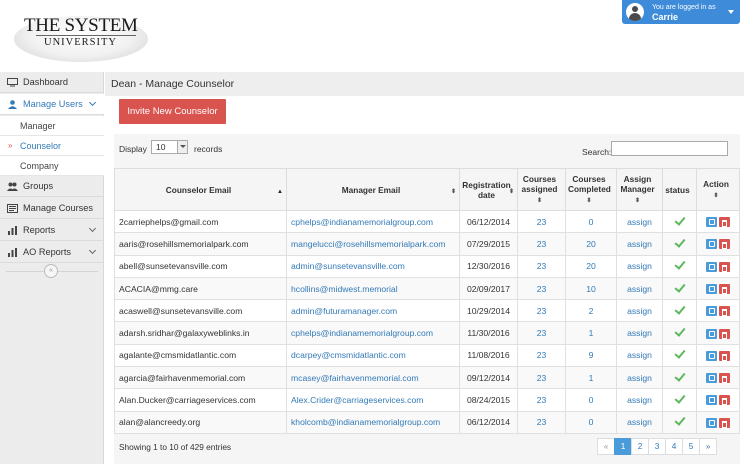 This screenshot has width=744, height=464. I want to click on manager-email-link: mangelucci@rosehillsmemorialpark.com, so click(368, 244).